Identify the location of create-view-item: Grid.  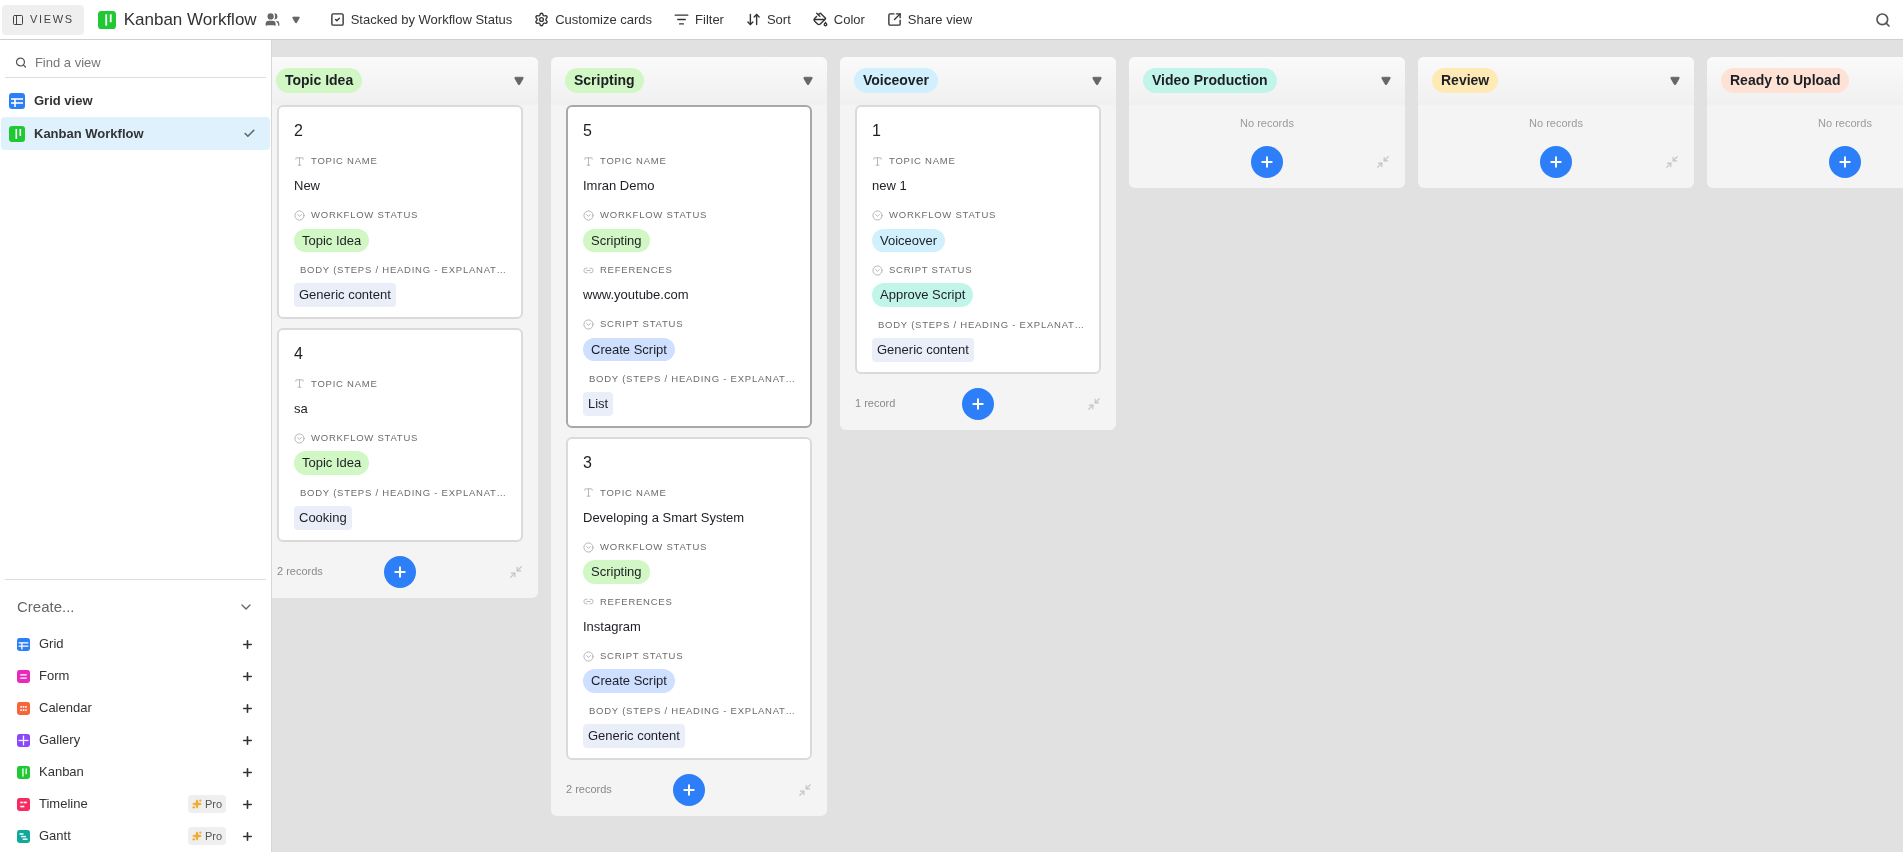
(135, 644).